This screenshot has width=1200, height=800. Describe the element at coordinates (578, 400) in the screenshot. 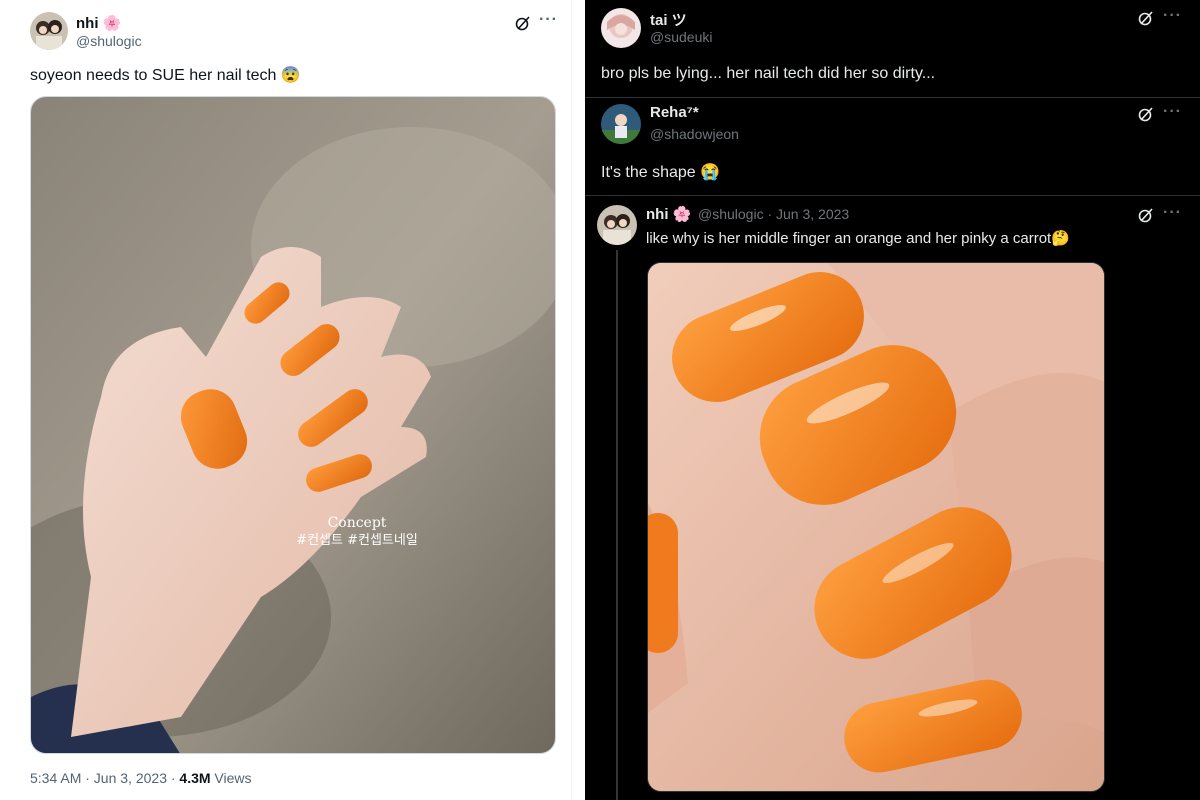

I see `collage-gap` at that location.